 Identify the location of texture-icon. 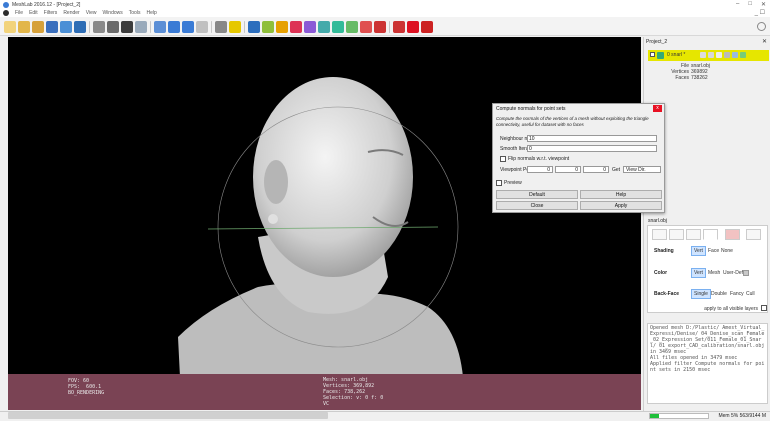
(202, 27).